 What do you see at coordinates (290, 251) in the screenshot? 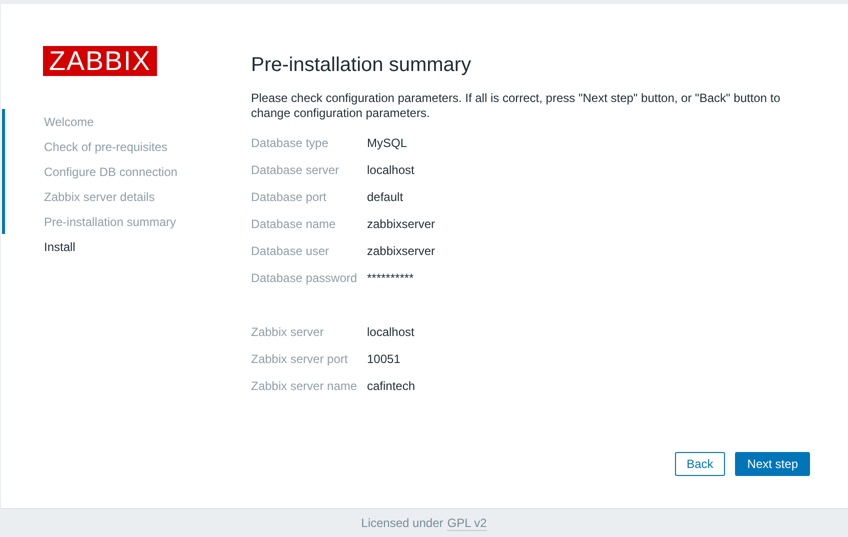
I see `field-label: Database user` at bounding box center [290, 251].